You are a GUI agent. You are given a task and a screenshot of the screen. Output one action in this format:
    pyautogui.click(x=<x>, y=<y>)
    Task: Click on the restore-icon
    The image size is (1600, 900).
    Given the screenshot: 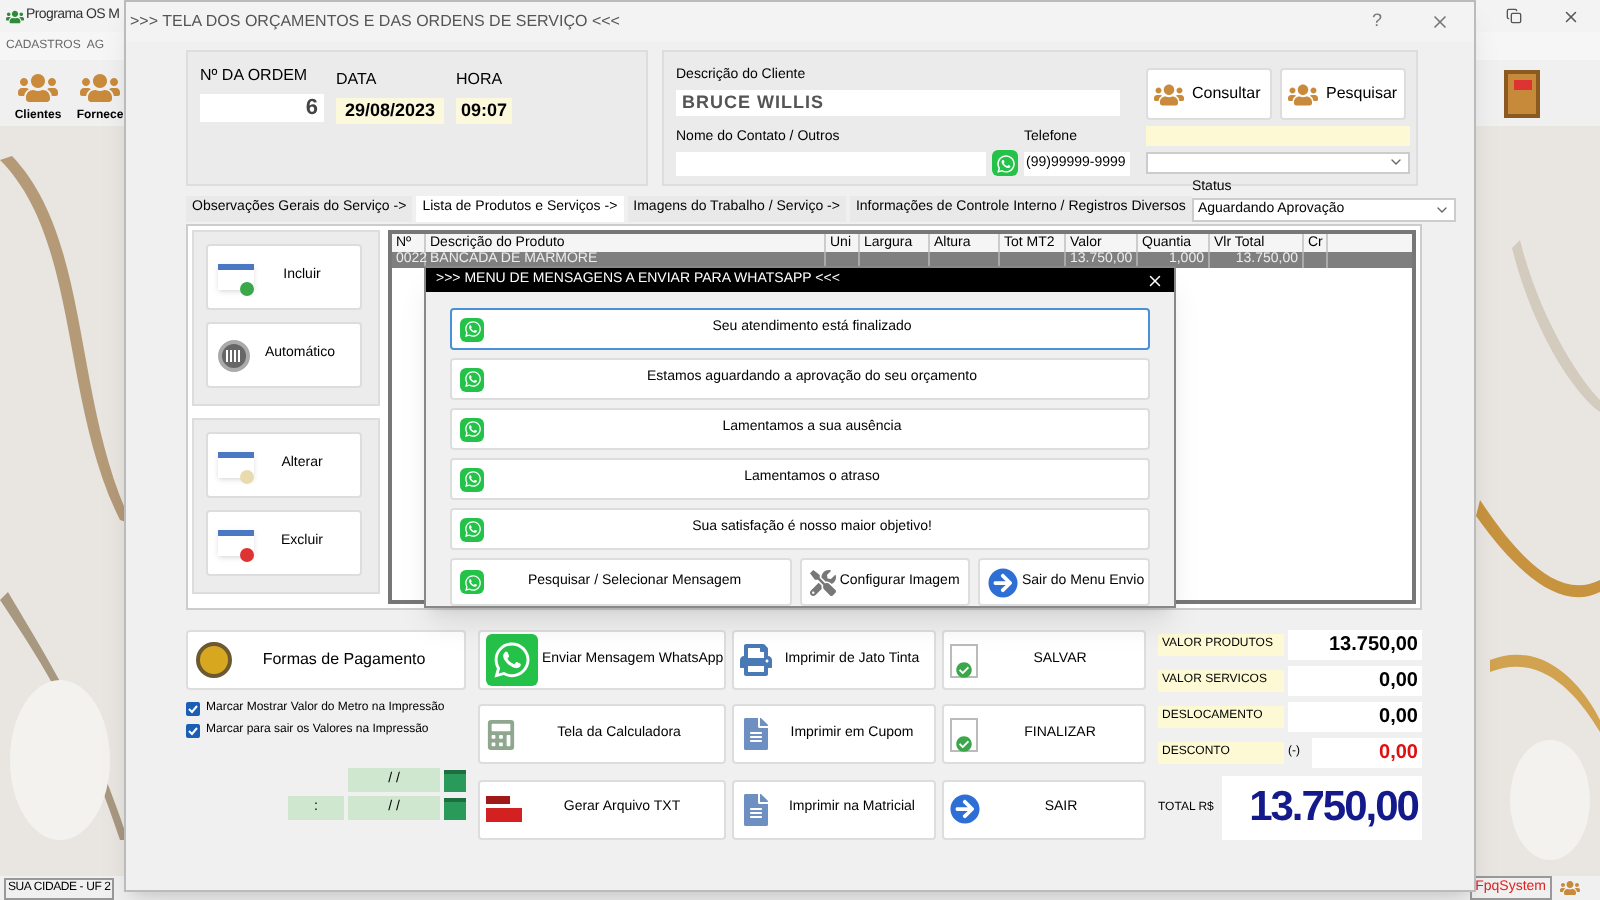 What is the action you would take?
    pyautogui.click(x=1514, y=16)
    